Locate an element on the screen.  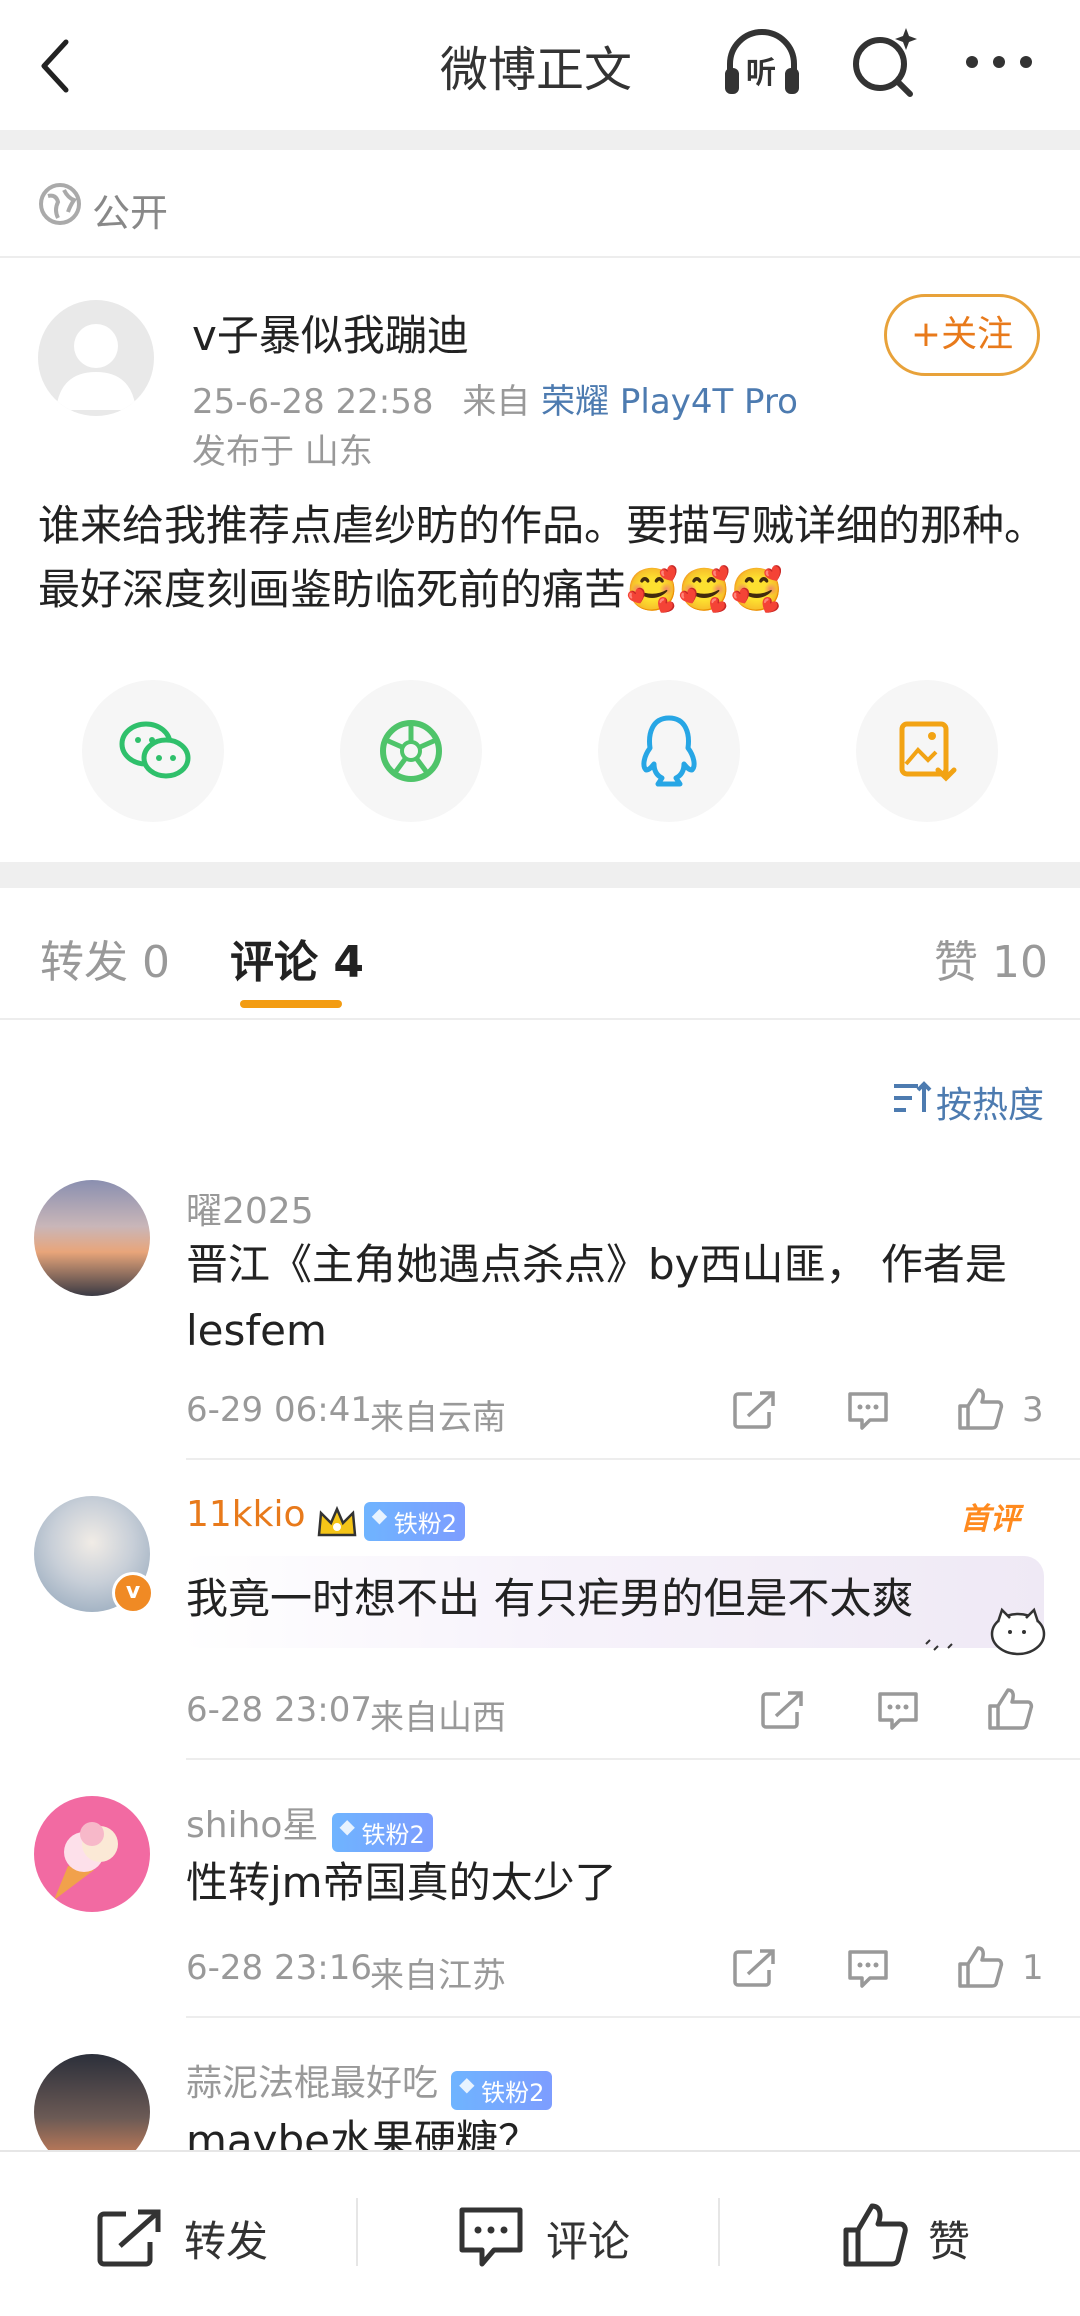
post-device: 荣耀 Play4T Pro is located at coordinates (669, 402).